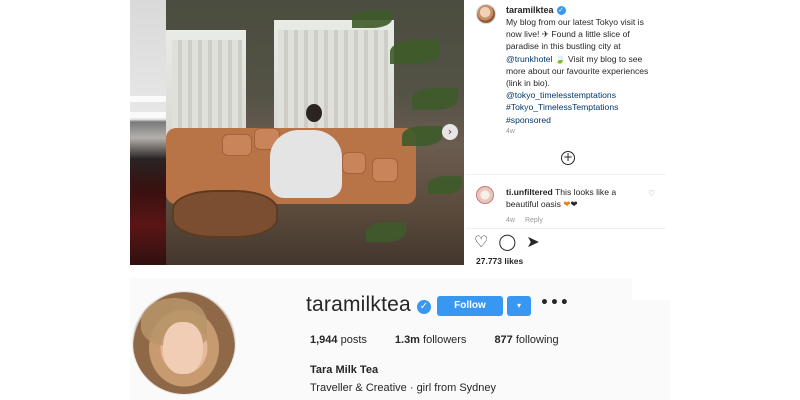 This screenshot has height=400, width=800. I want to click on comment-icon: ◯, so click(507, 242).